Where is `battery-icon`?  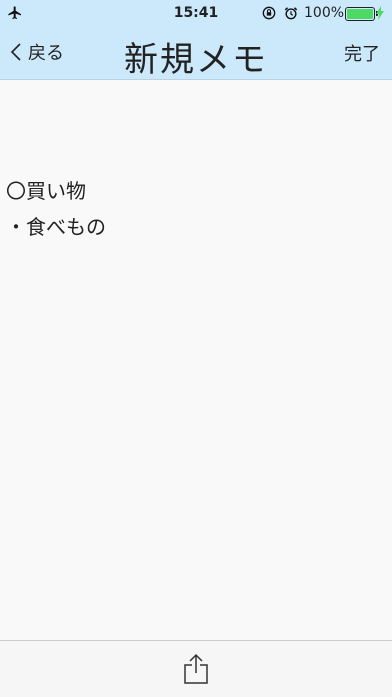
battery-icon is located at coordinates (361, 14).